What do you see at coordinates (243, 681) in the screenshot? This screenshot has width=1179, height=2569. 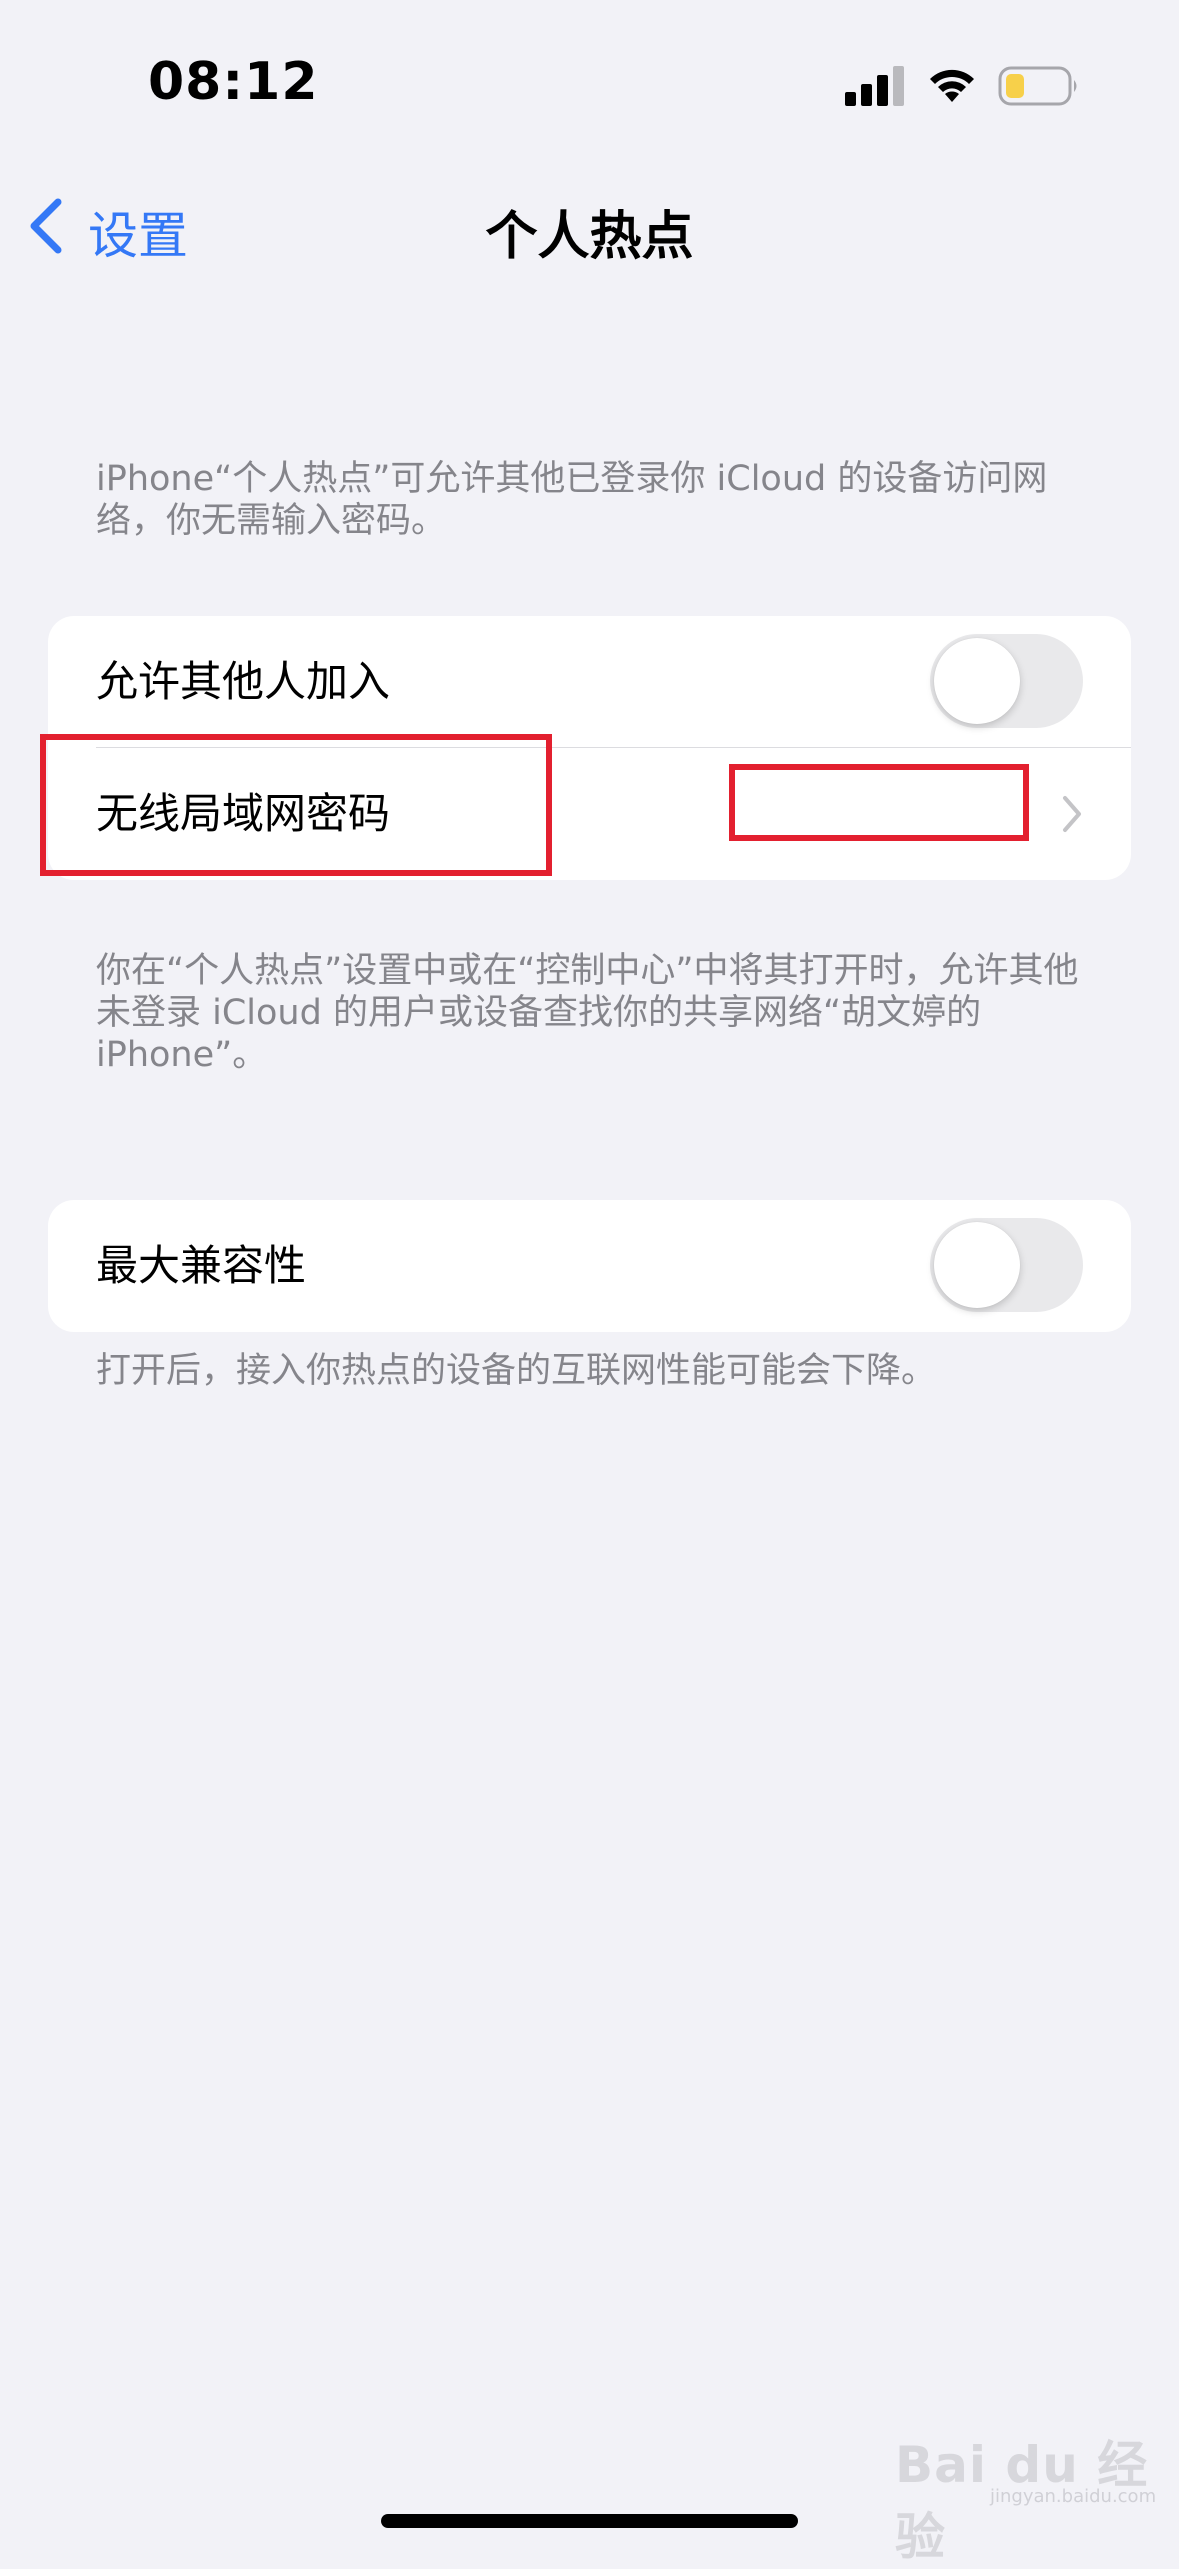 I see `allow-others-label: 允许其他人加入` at bounding box center [243, 681].